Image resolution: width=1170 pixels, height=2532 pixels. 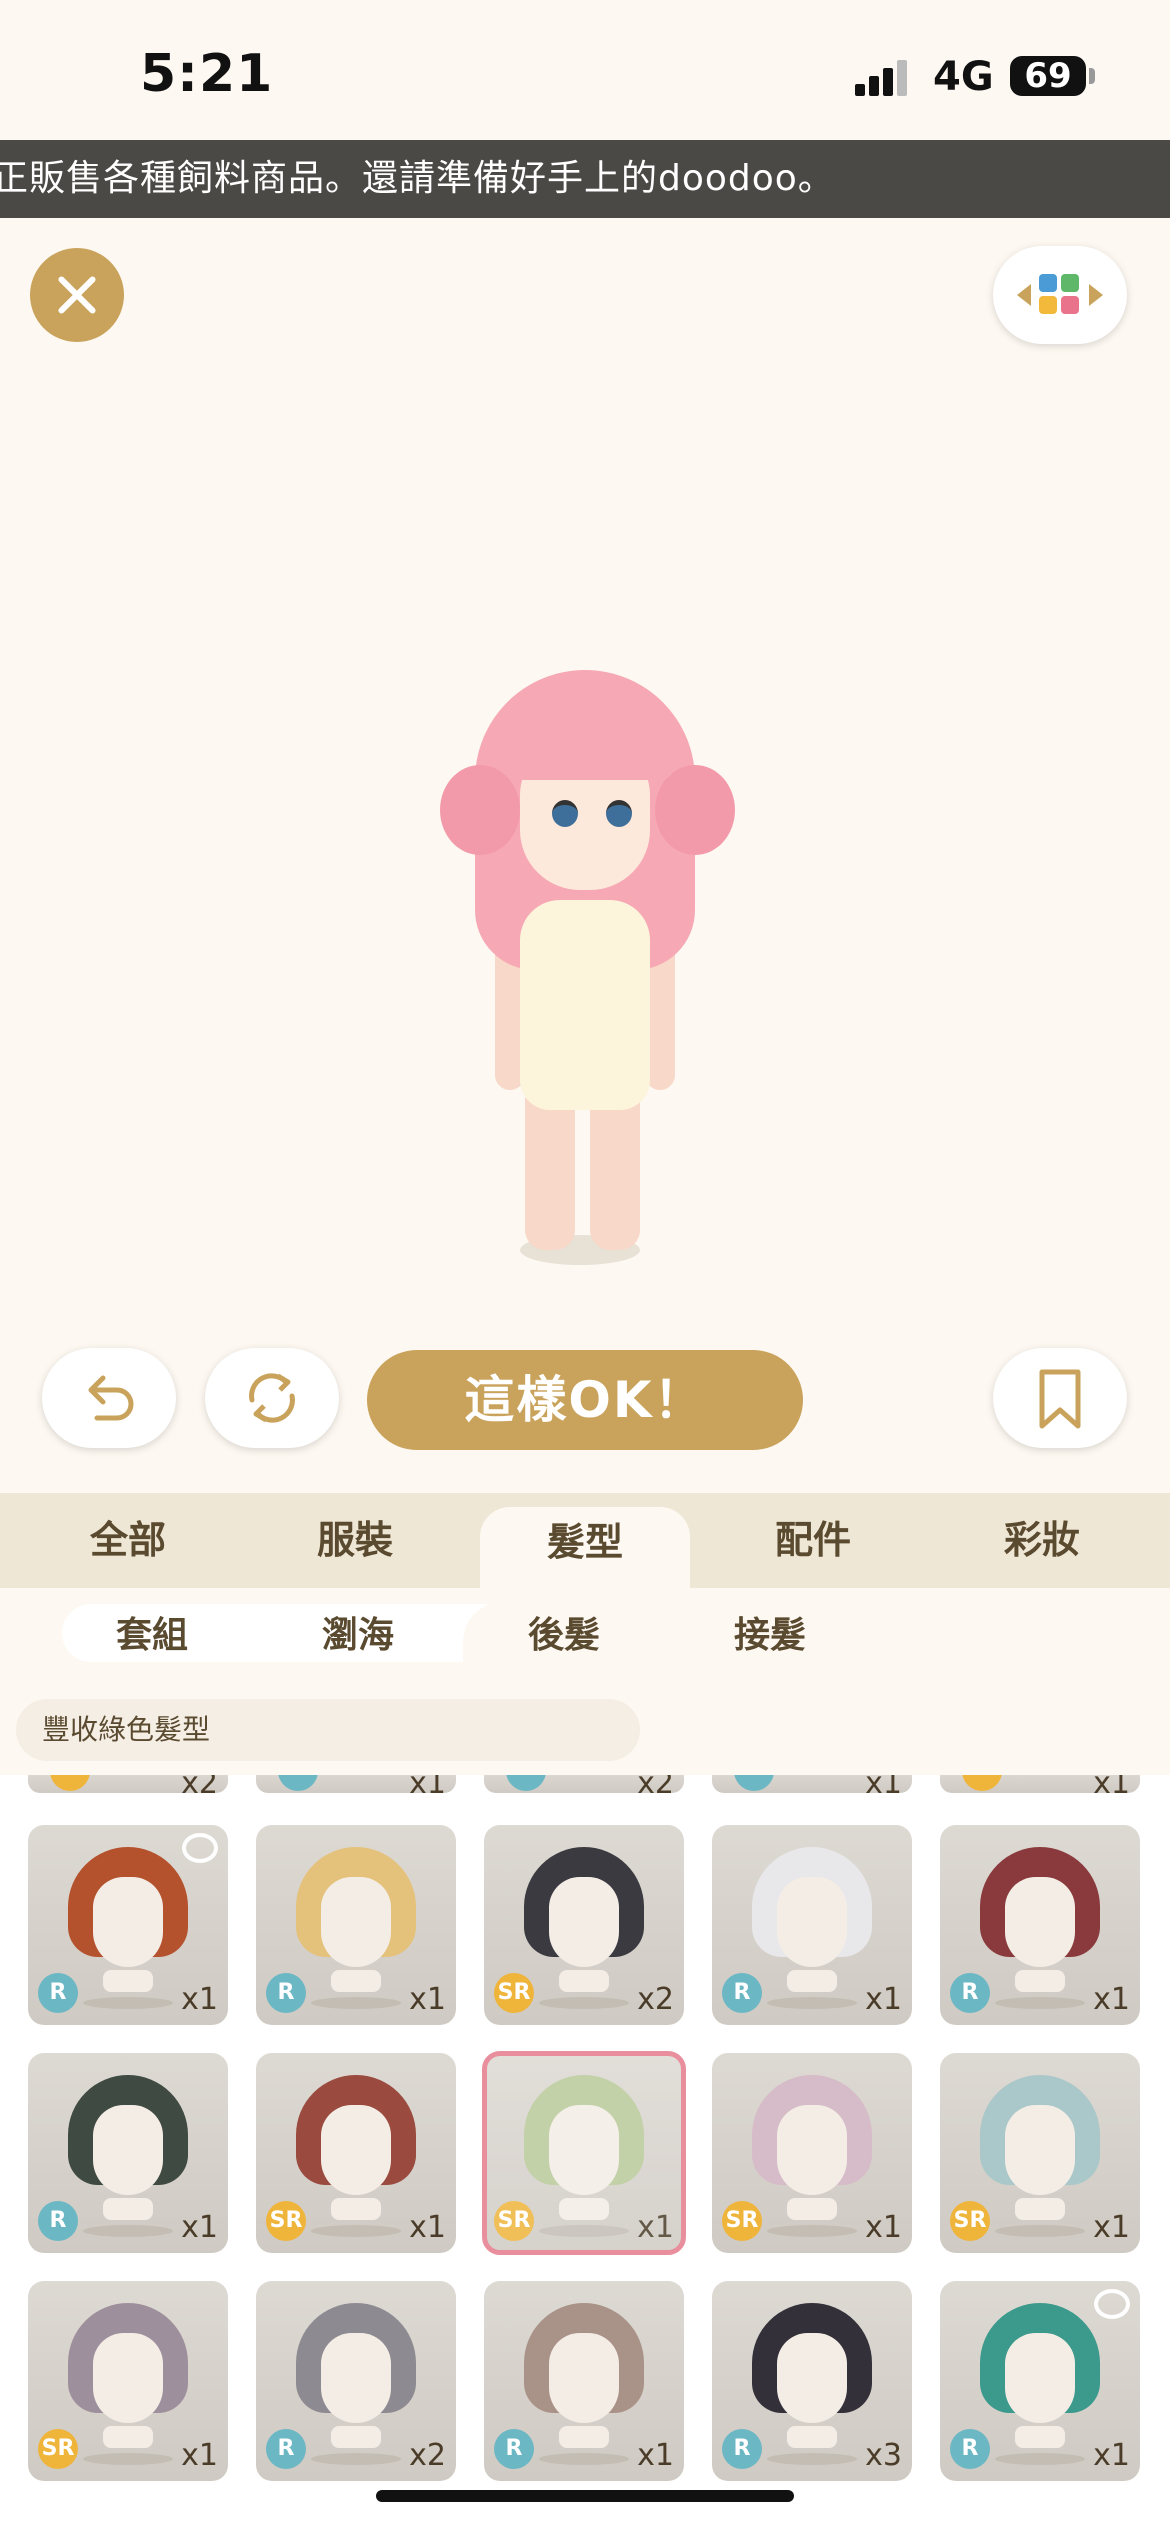 What do you see at coordinates (585, 179) in the screenshot?
I see `news-ticker: 正販售各種飼料商品。還請準備好手上的doodoo。` at bounding box center [585, 179].